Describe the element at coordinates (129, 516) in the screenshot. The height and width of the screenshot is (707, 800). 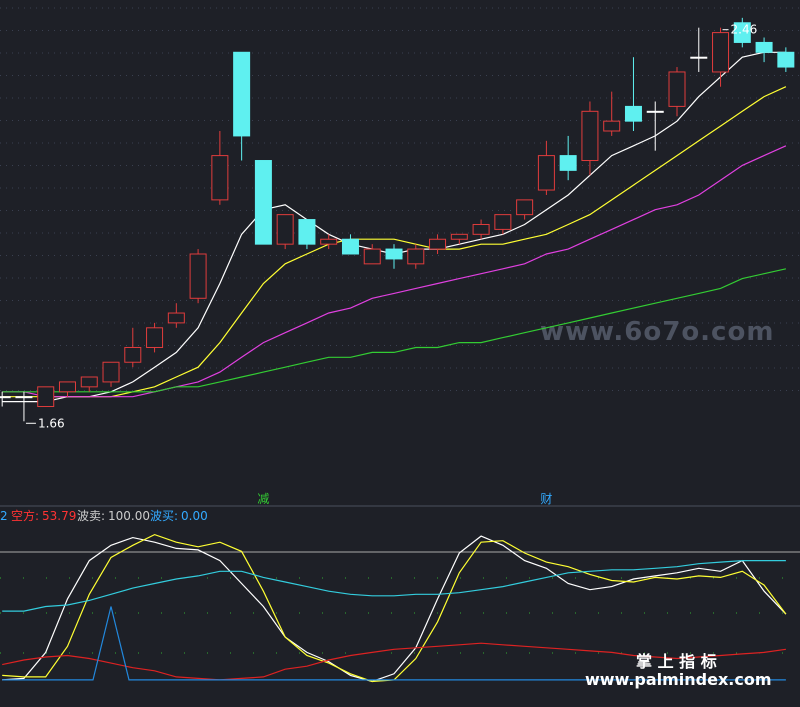
I see `bomai-value: 100.00` at that location.